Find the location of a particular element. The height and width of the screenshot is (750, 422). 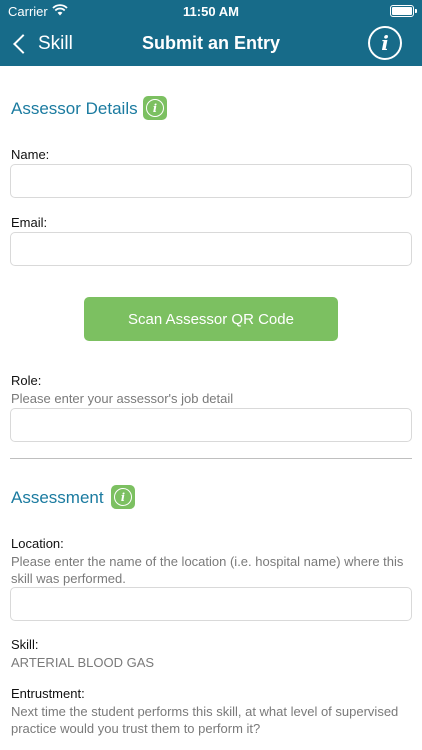

name-label: Name: is located at coordinates (30, 154).